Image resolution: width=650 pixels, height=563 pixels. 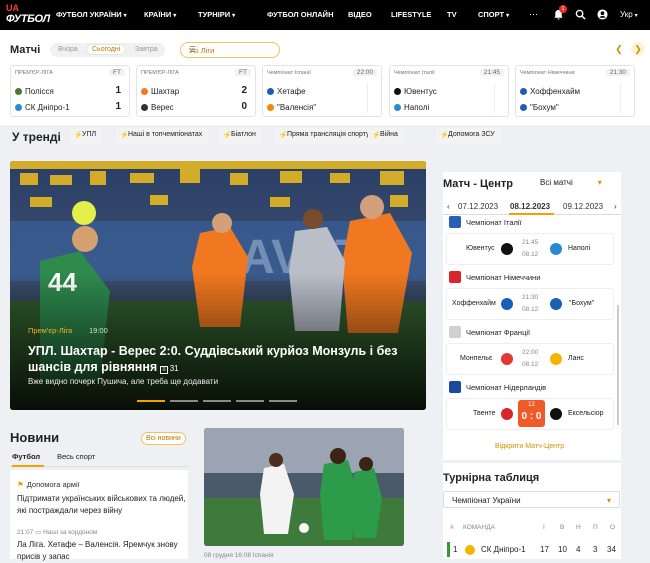 What do you see at coordinates (304, 487) in the screenshot?
I see `news-photo` at bounding box center [304, 487].